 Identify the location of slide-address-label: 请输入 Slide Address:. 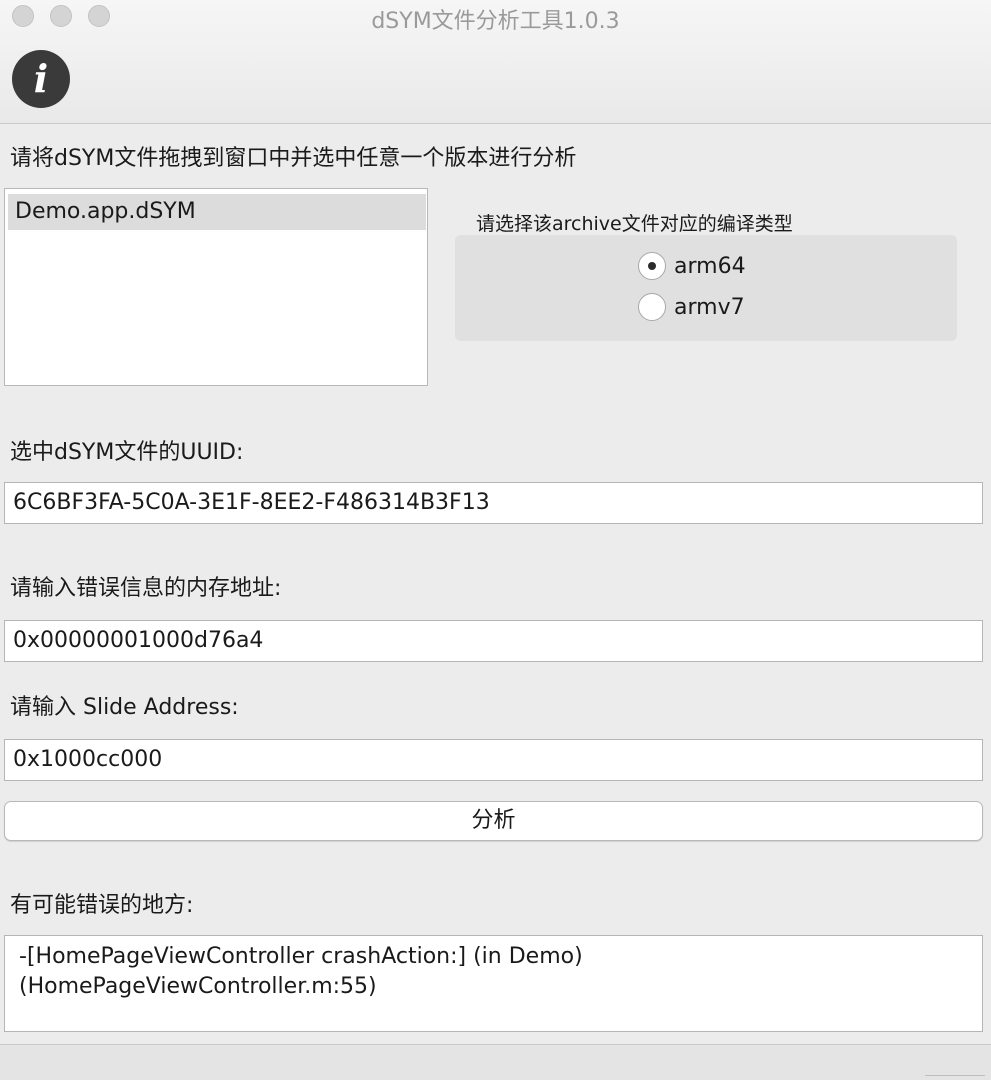
(124, 707).